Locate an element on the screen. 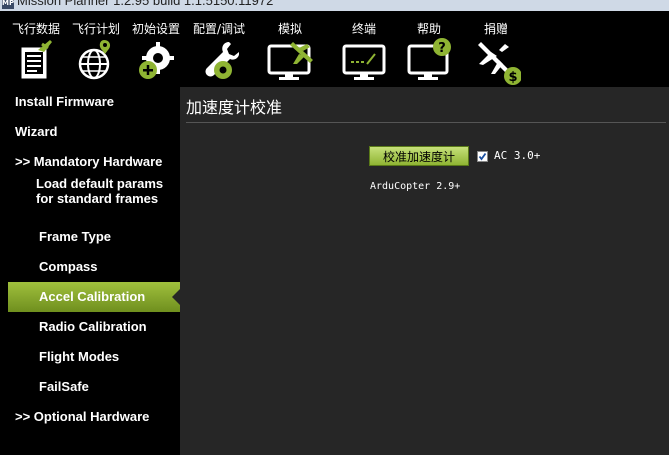  sidebar-item-label: Load default params for standard frames is located at coordinates (99, 191).